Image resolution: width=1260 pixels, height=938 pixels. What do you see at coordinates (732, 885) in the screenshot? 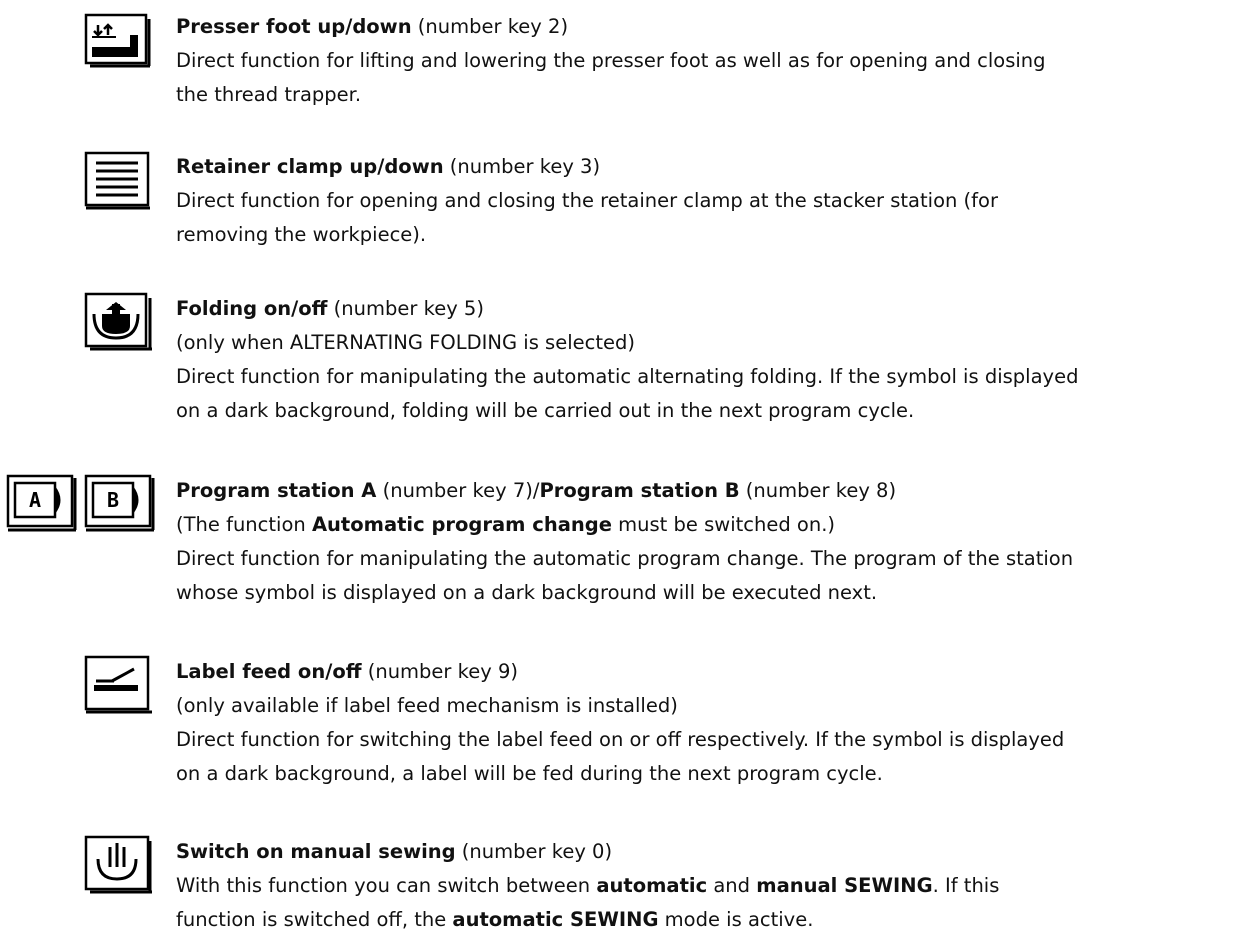
I see `desc-text: and` at bounding box center [732, 885].